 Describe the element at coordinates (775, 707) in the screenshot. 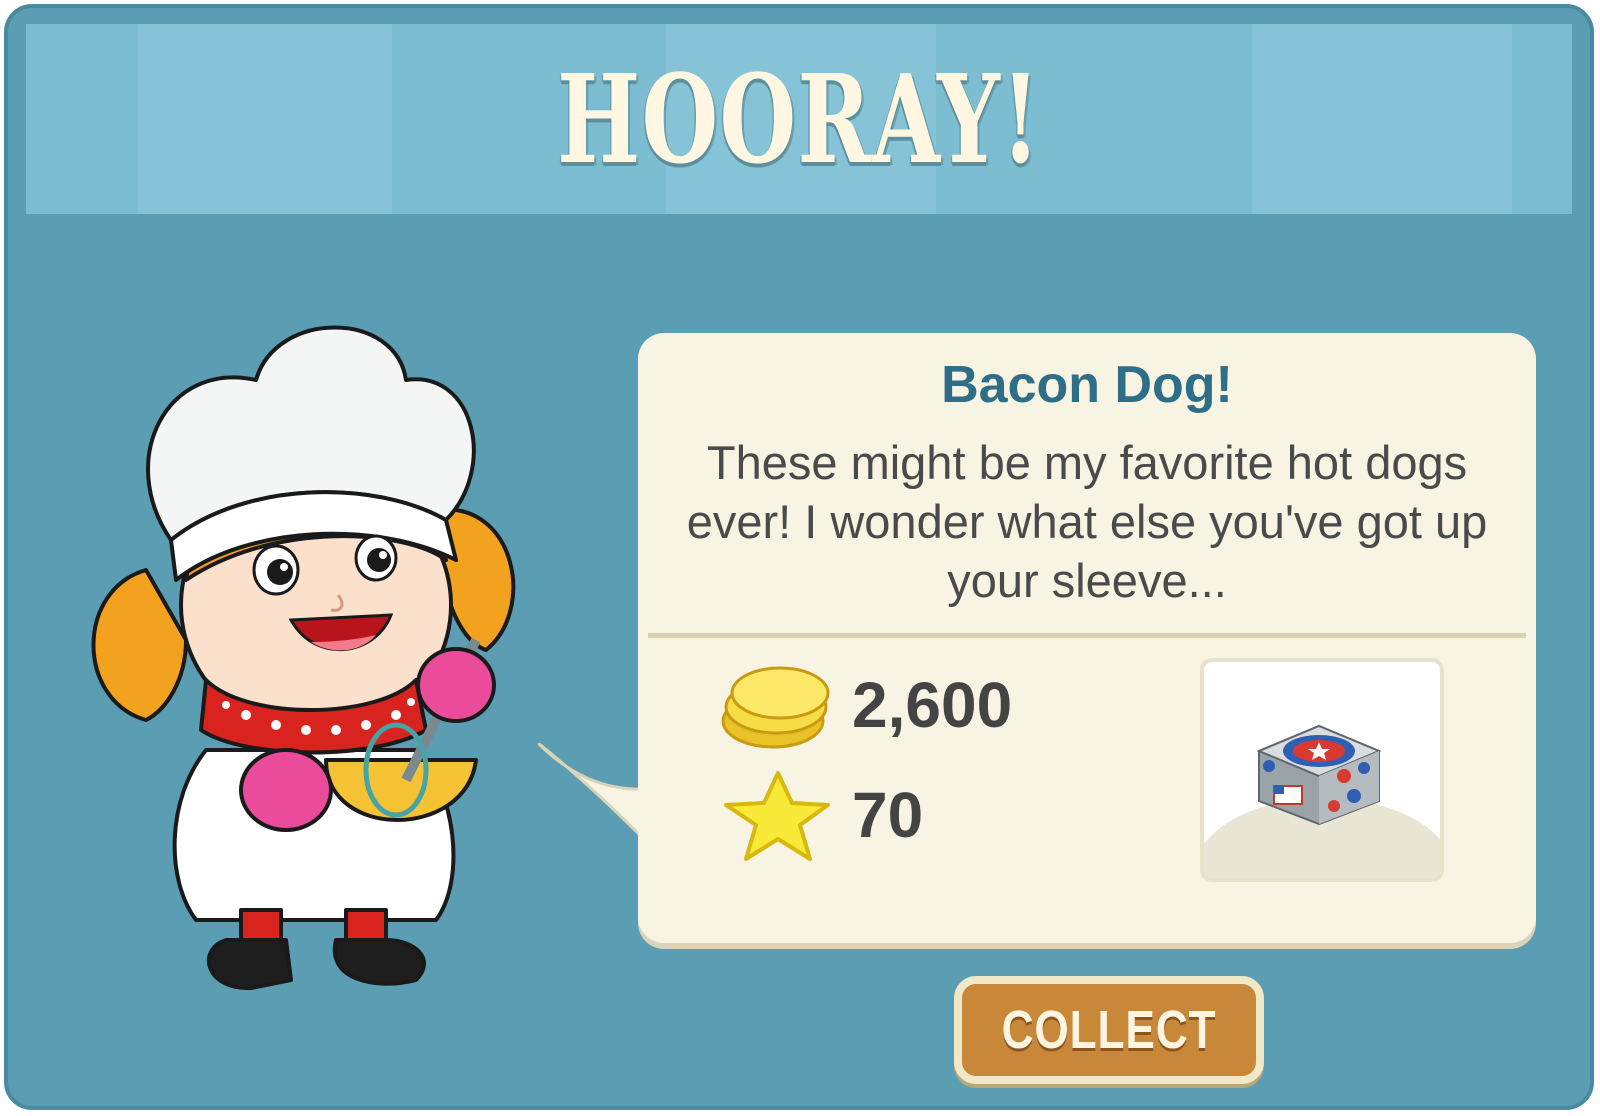

I see `coins-icon` at that location.